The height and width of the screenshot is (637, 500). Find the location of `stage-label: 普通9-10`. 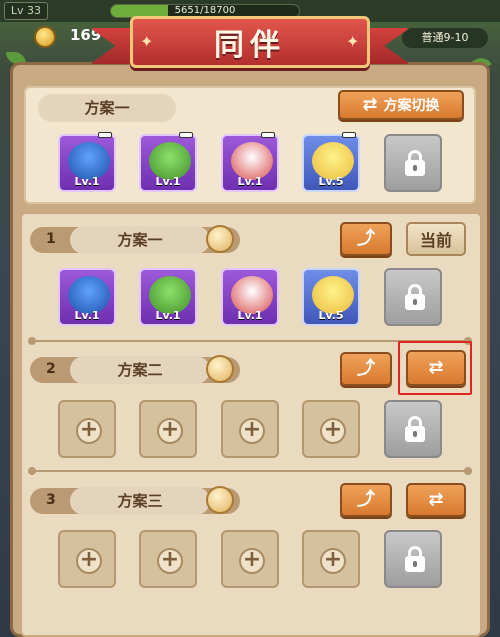

stage-label: 普通9-10 is located at coordinates (445, 38).